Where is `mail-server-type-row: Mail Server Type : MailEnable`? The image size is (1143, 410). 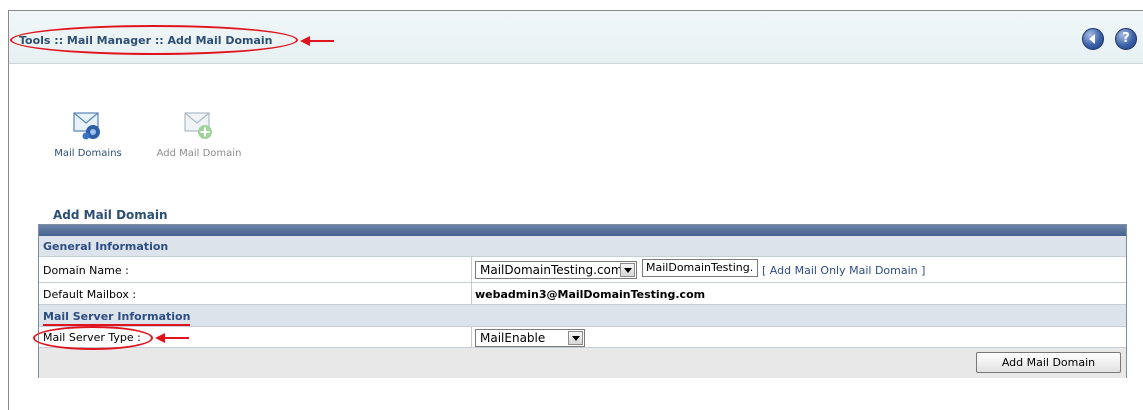
mail-server-type-row: Mail Server Type : MailEnable is located at coordinates (582, 337).